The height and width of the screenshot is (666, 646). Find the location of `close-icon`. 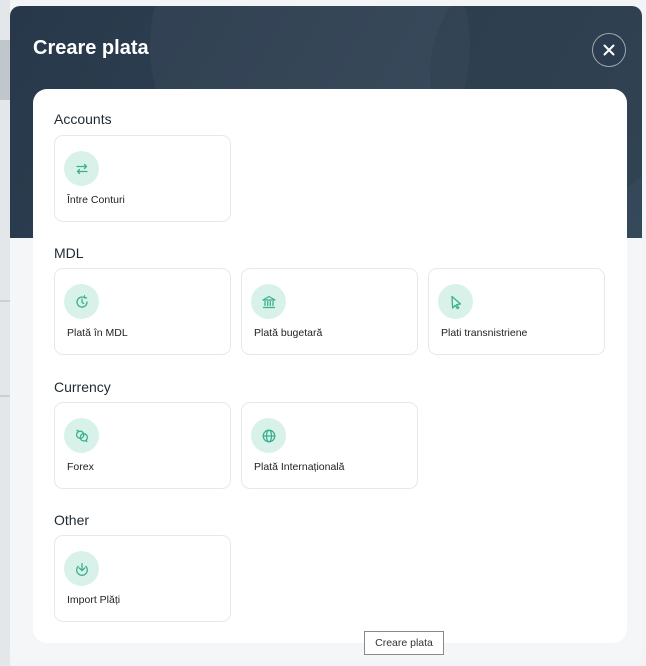

close-icon is located at coordinates (609, 50).